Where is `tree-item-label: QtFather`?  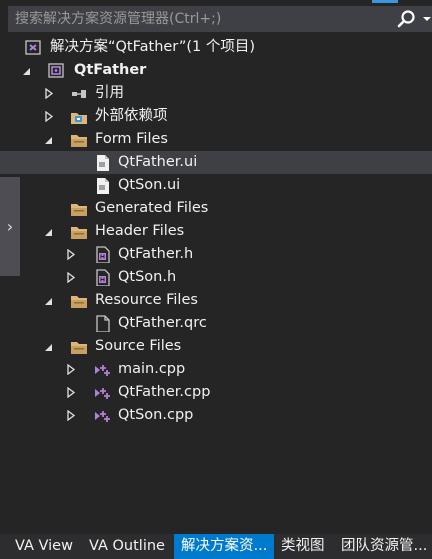 tree-item-label: QtFather is located at coordinates (110, 70).